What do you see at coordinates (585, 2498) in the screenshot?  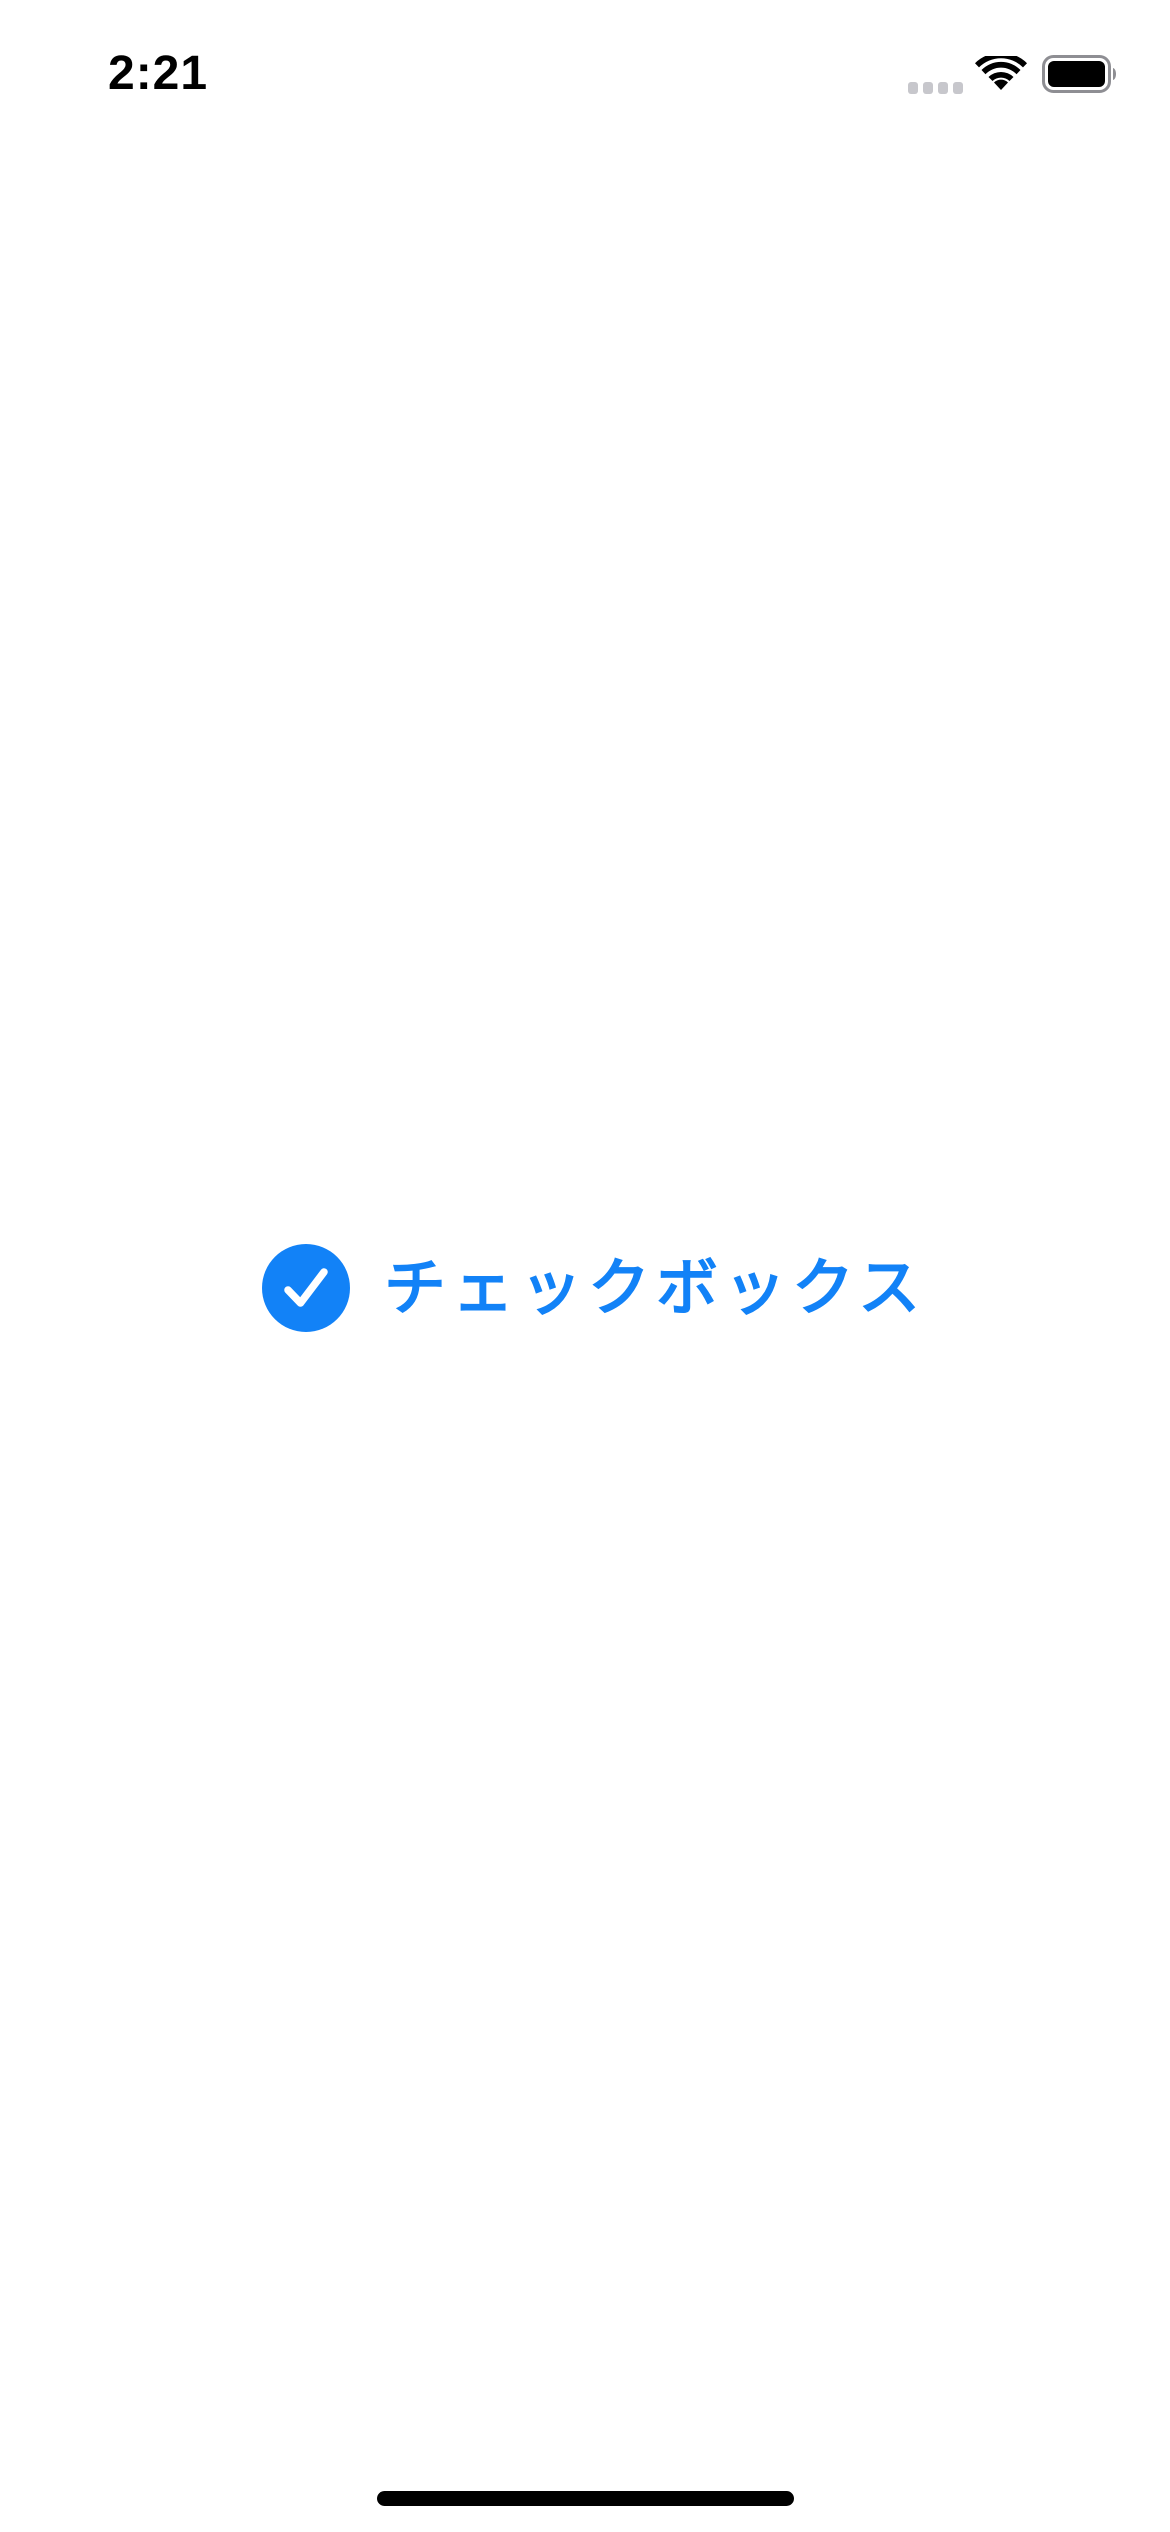 I see `home-indicator` at bounding box center [585, 2498].